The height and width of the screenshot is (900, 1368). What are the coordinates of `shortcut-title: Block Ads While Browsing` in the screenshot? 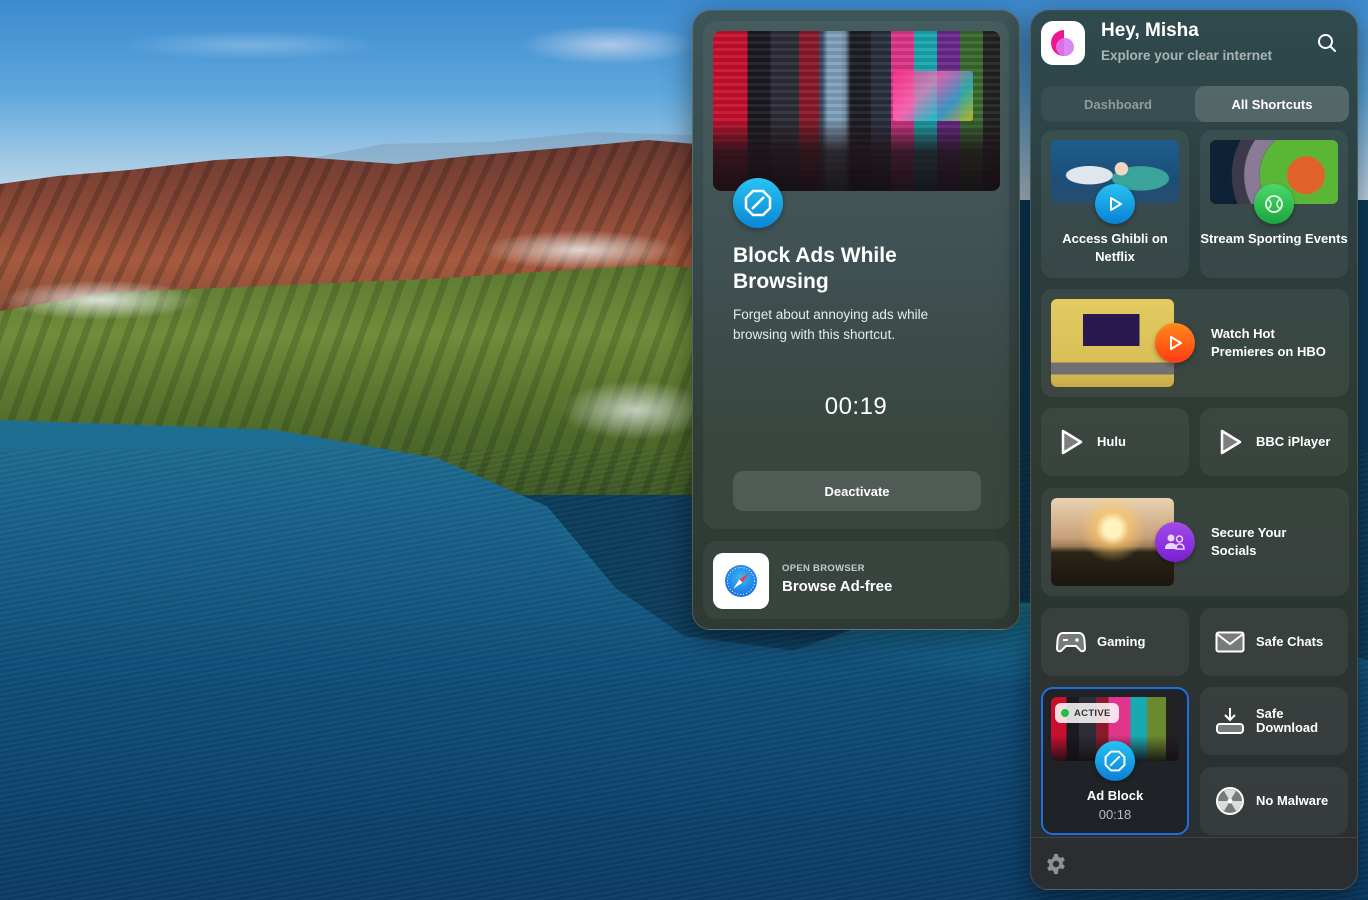 It's located at (815, 268).